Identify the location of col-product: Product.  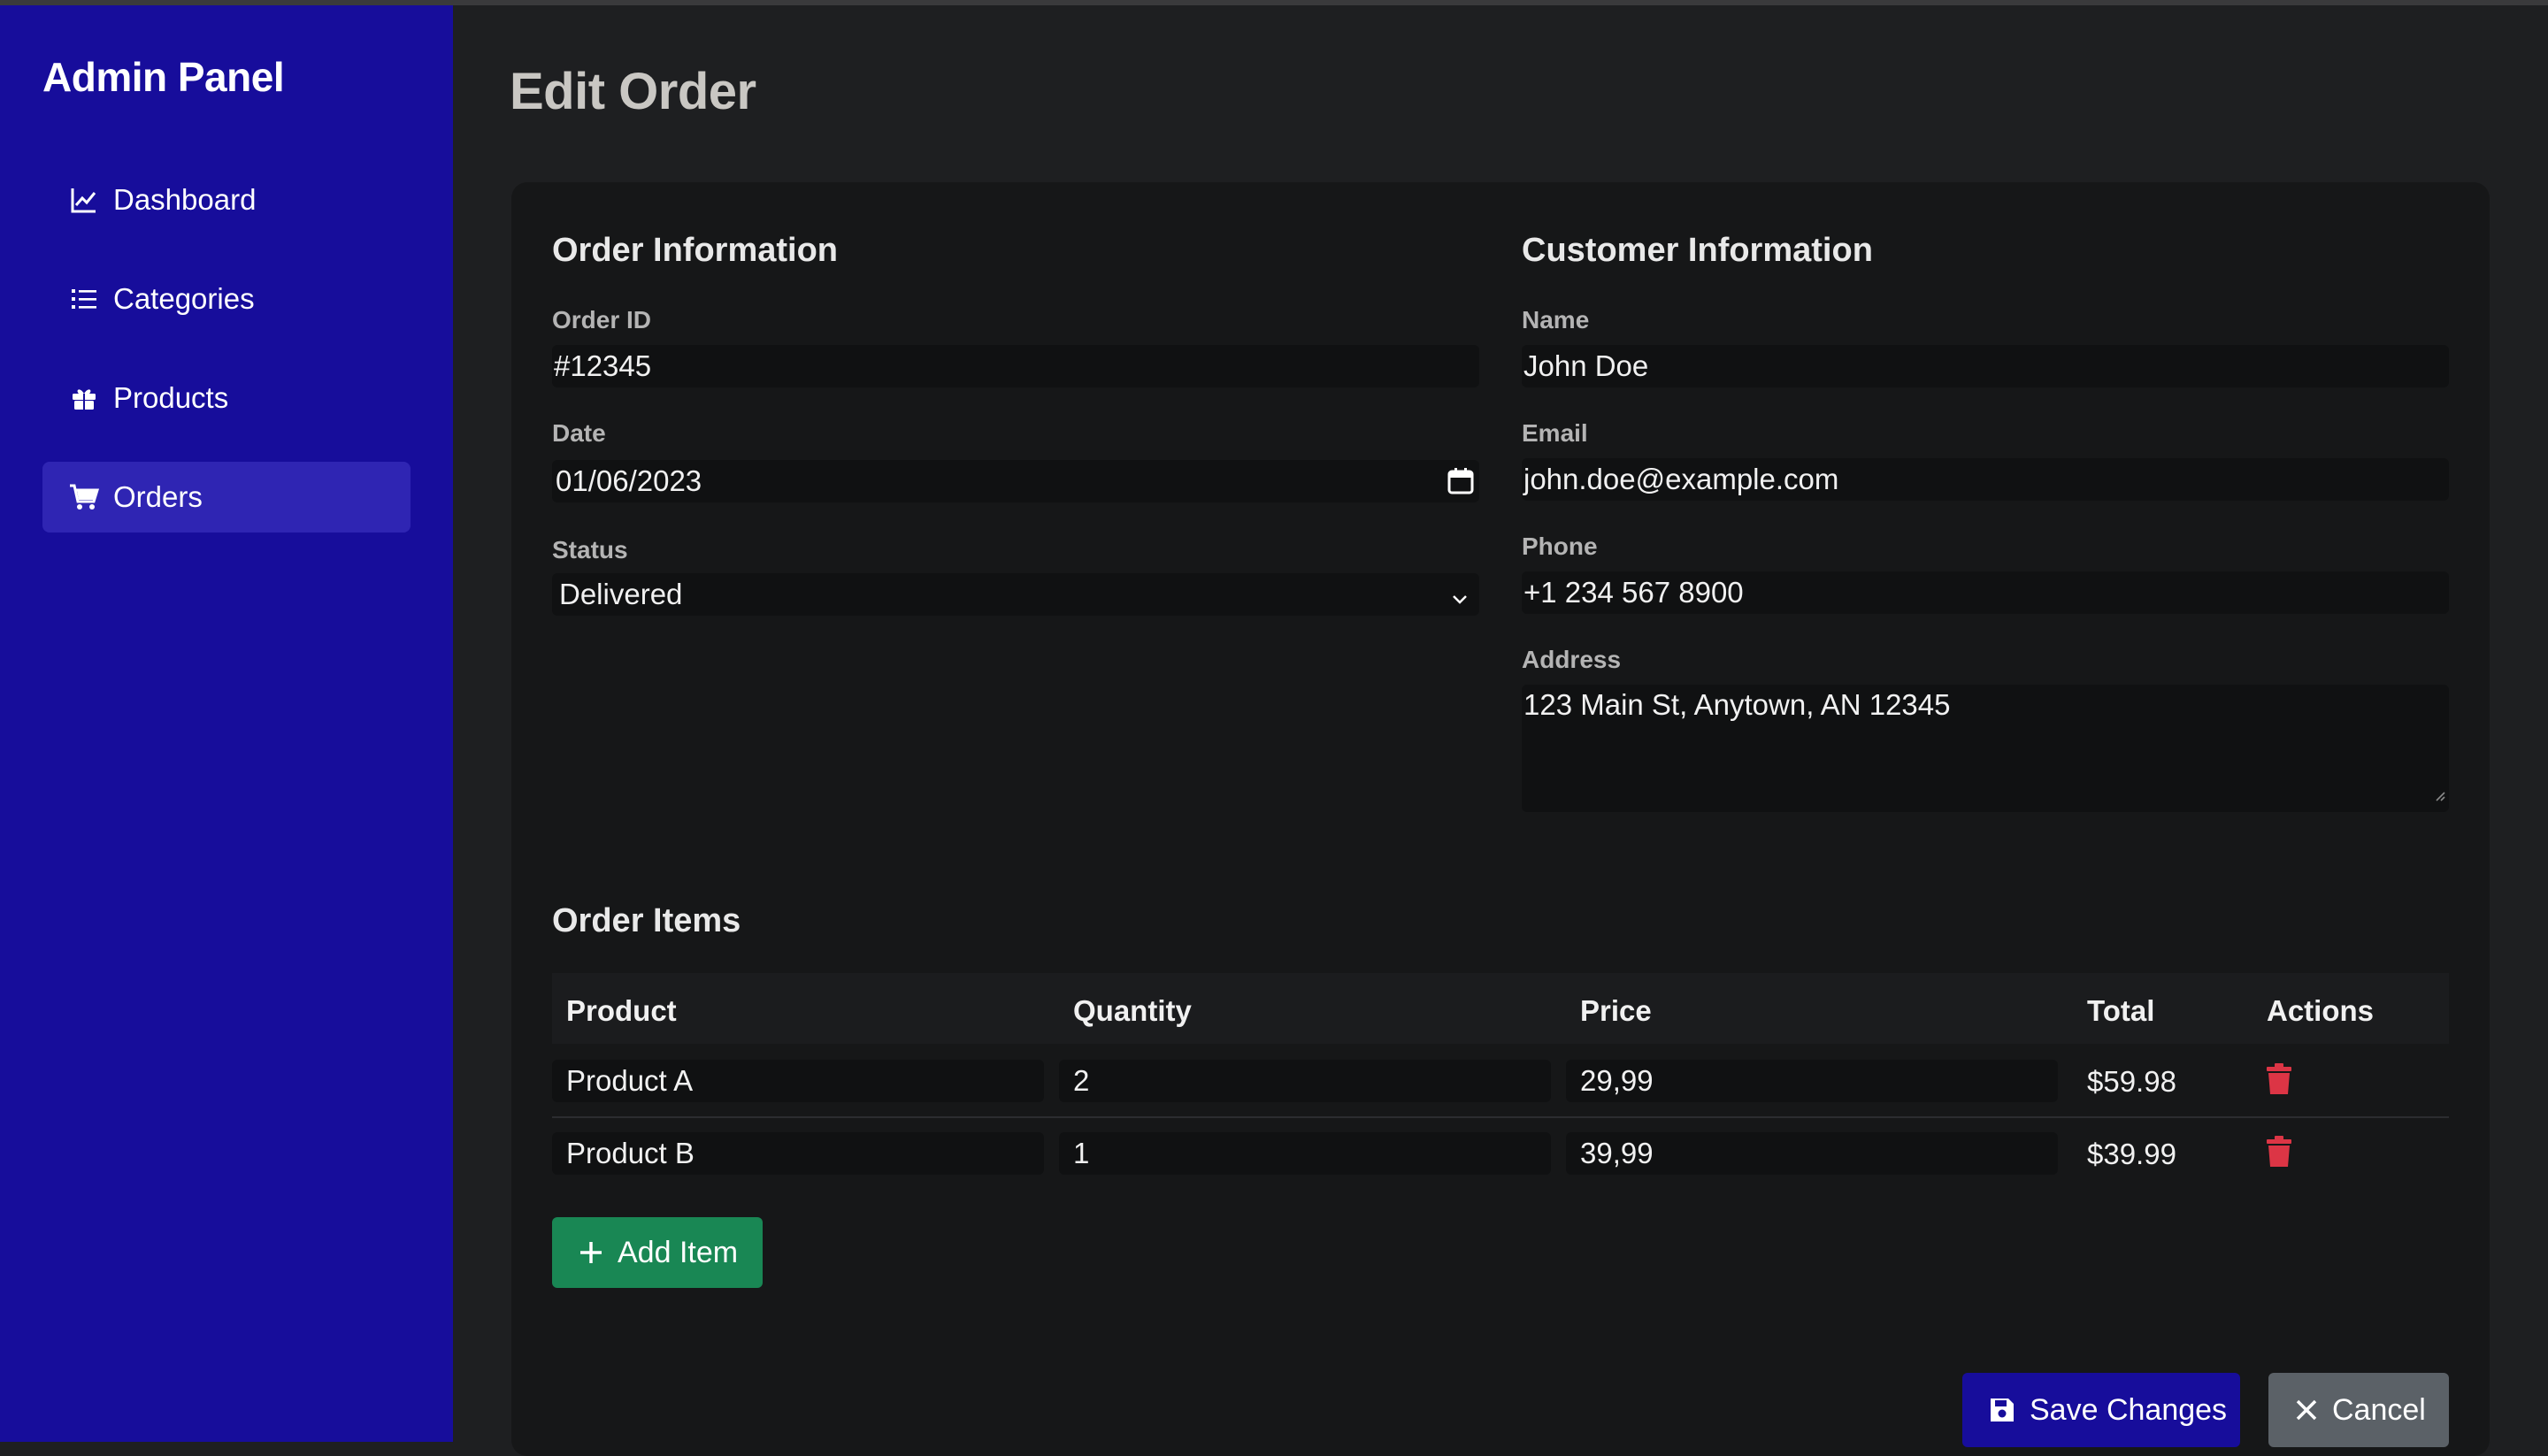
(621, 1010).